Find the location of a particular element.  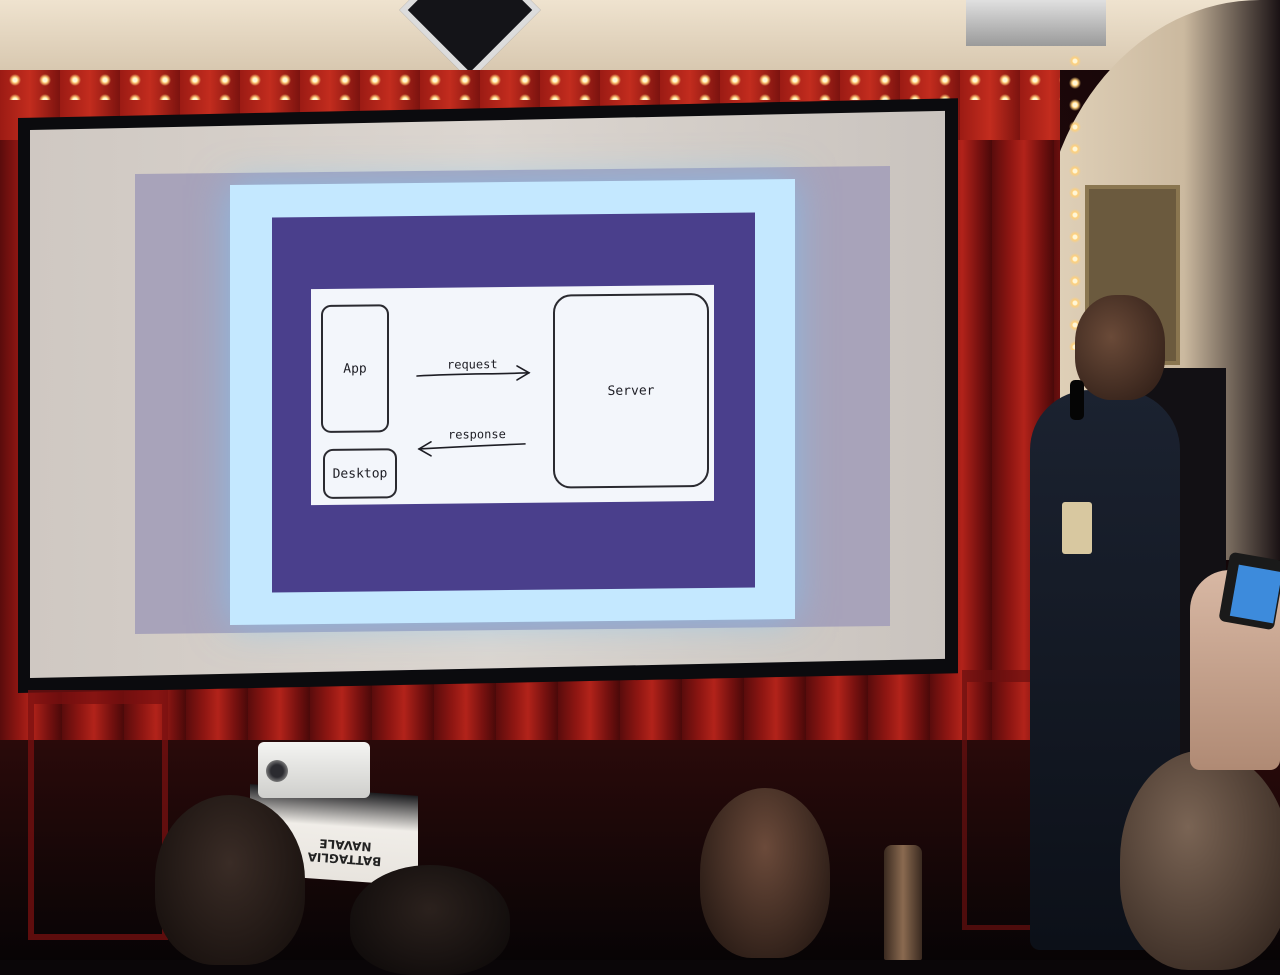

box-print: BATTAGLIA NAVALE is located at coordinates (344, 852).